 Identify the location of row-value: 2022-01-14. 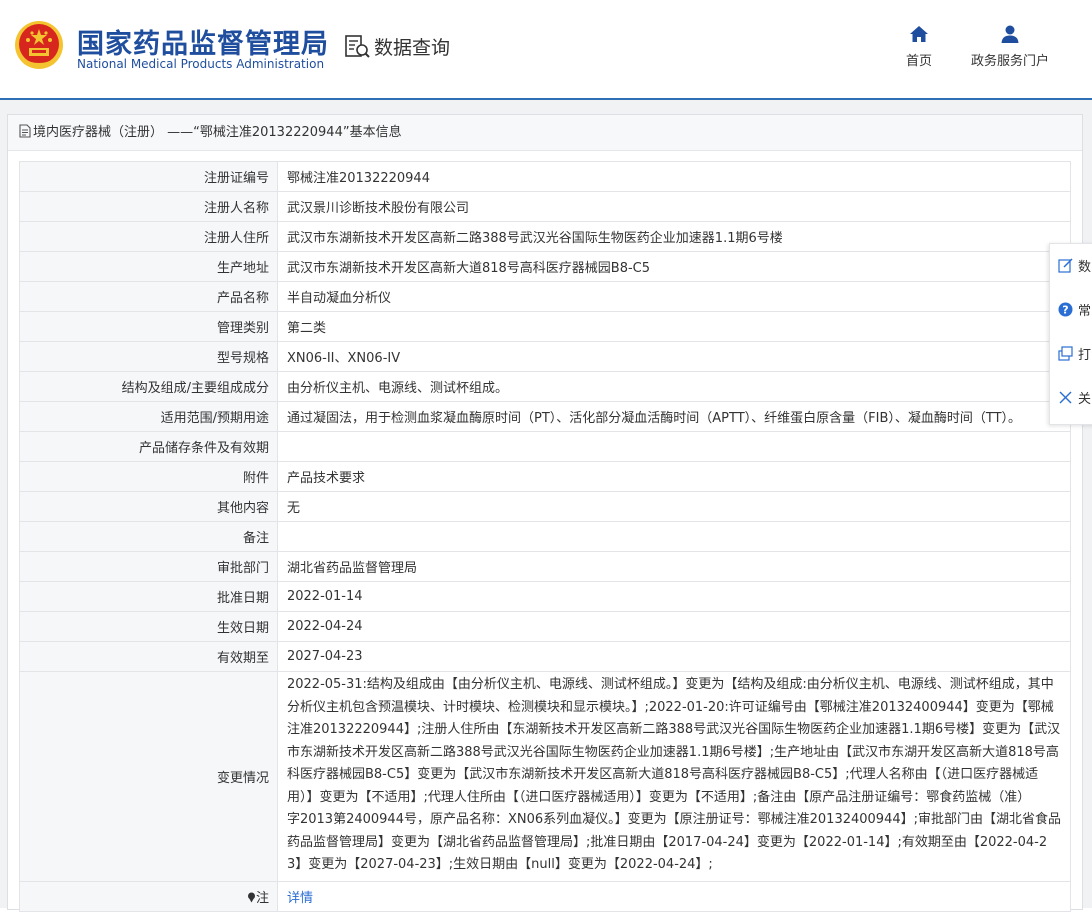
(674, 596).